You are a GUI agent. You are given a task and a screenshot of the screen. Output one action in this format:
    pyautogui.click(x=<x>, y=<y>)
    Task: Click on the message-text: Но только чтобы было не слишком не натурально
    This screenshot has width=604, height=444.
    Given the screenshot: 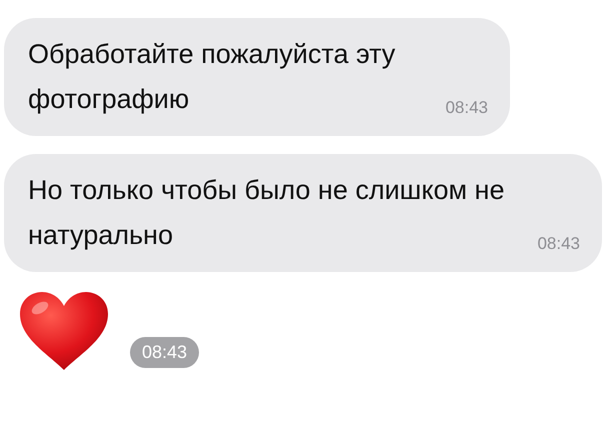 What is the action you would take?
    pyautogui.click(x=267, y=213)
    